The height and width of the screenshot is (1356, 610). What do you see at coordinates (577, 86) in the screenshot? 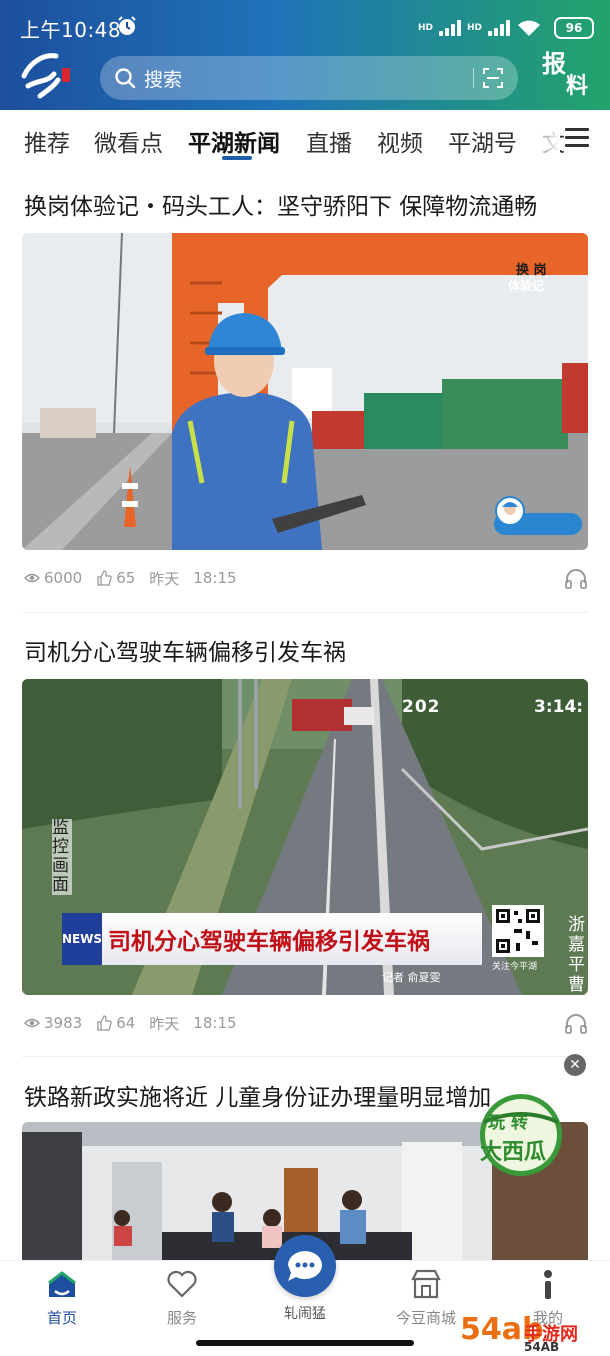
I see `report-label-2: 料` at bounding box center [577, 86].